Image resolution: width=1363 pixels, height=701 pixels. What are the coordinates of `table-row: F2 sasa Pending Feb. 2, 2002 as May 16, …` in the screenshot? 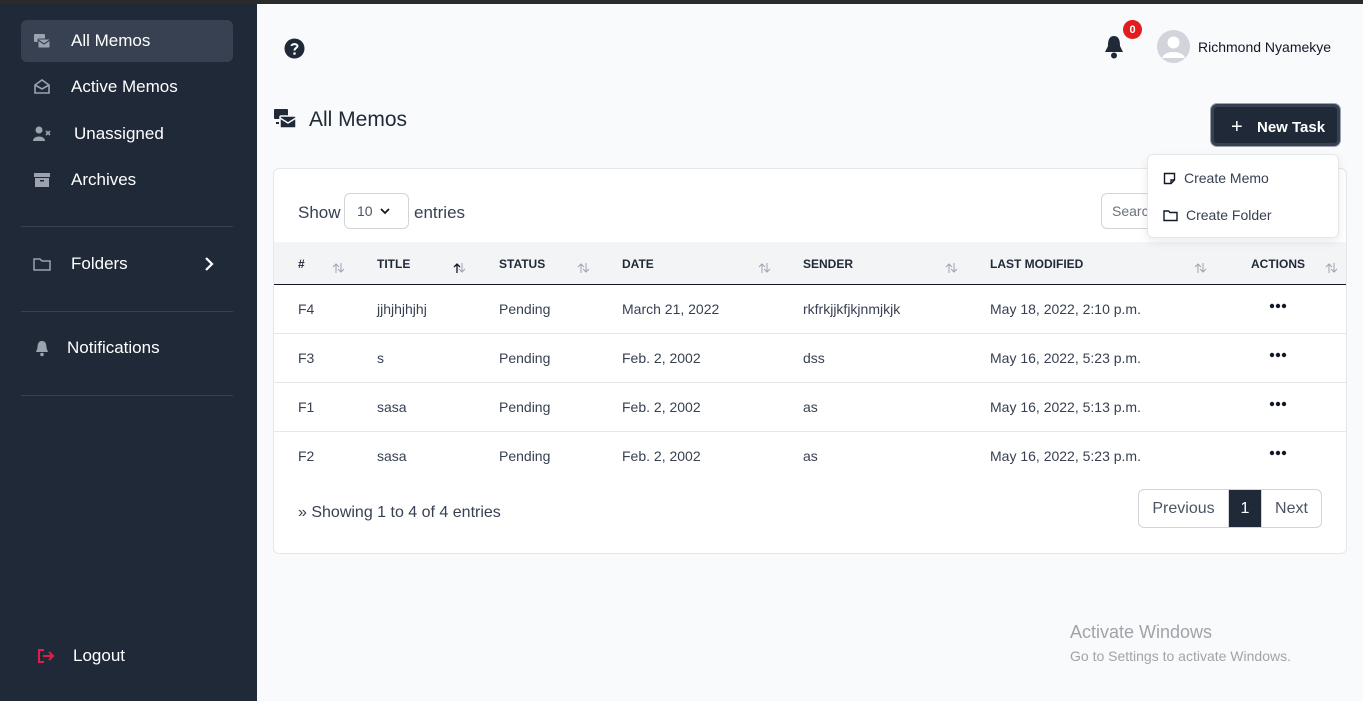 It's located at (810, 456).